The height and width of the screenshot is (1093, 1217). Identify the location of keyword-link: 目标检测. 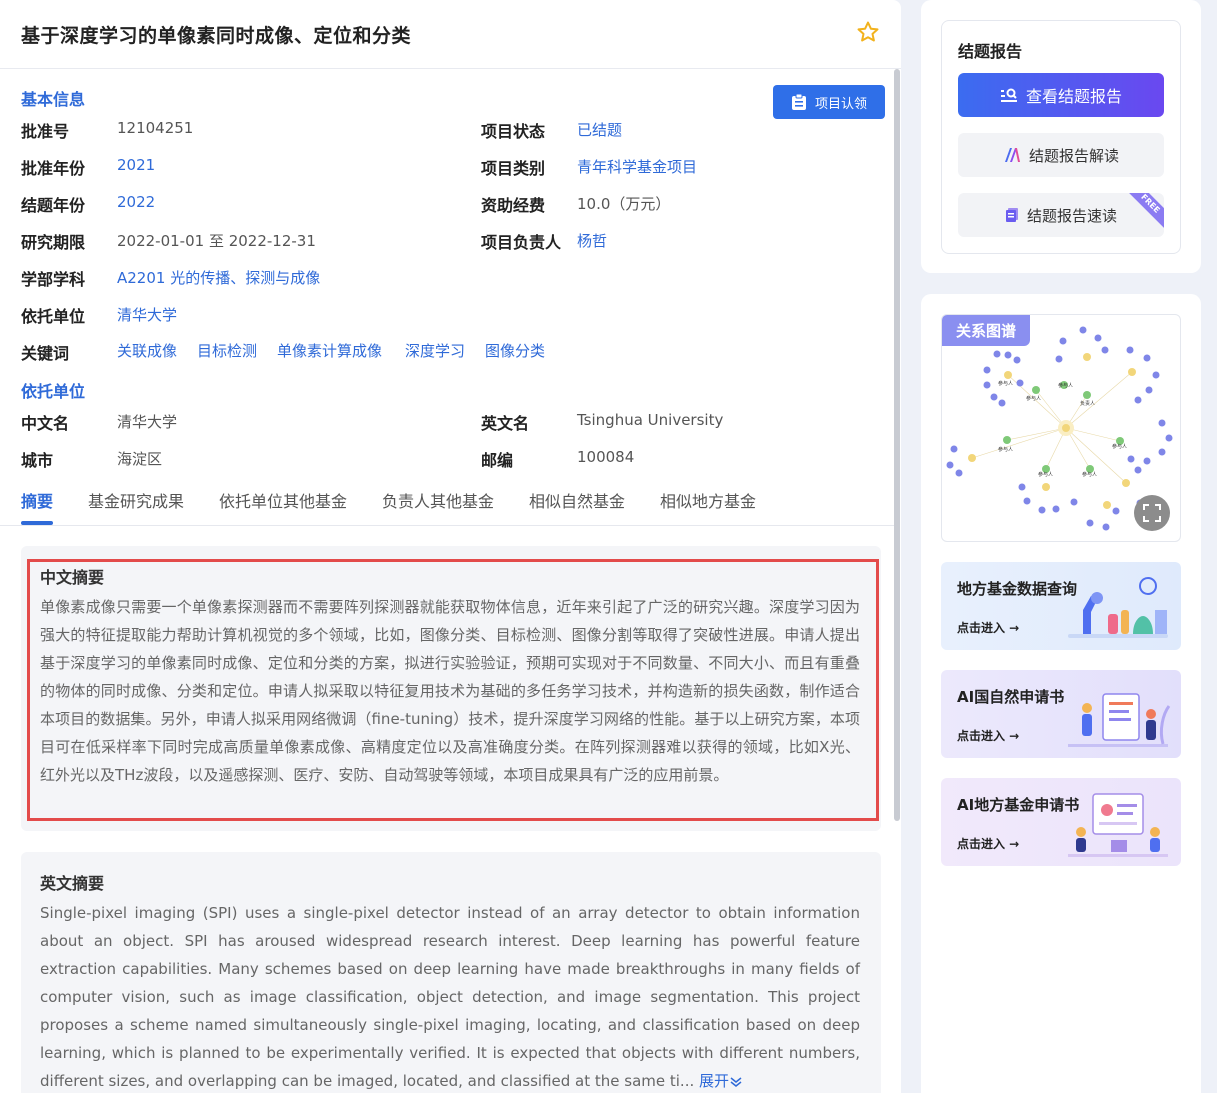
(227, 350).